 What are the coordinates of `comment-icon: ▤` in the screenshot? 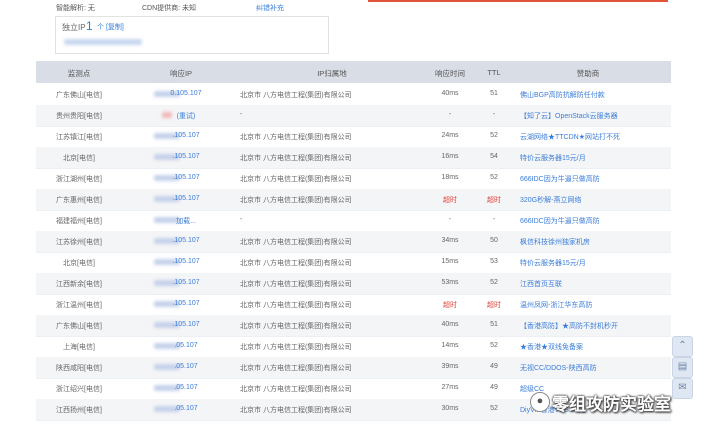 It's located at (682, 367).